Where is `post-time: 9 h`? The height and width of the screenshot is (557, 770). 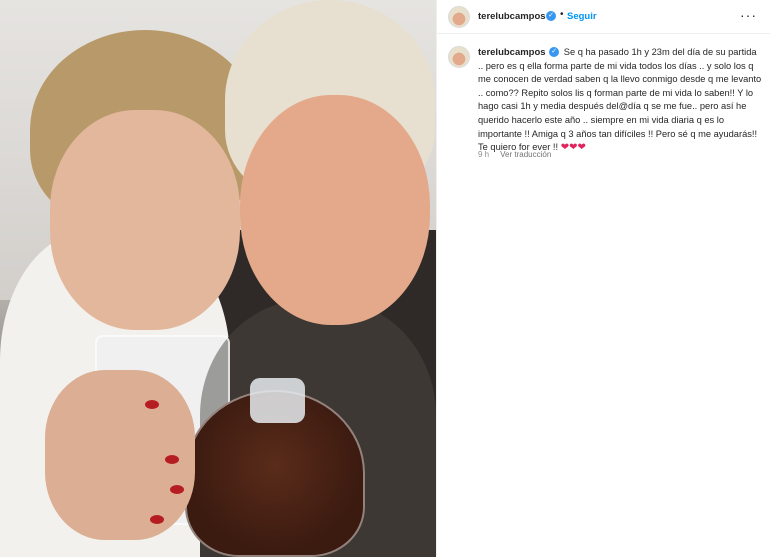
post-time: 9 h is located at coordinates (484, 154).